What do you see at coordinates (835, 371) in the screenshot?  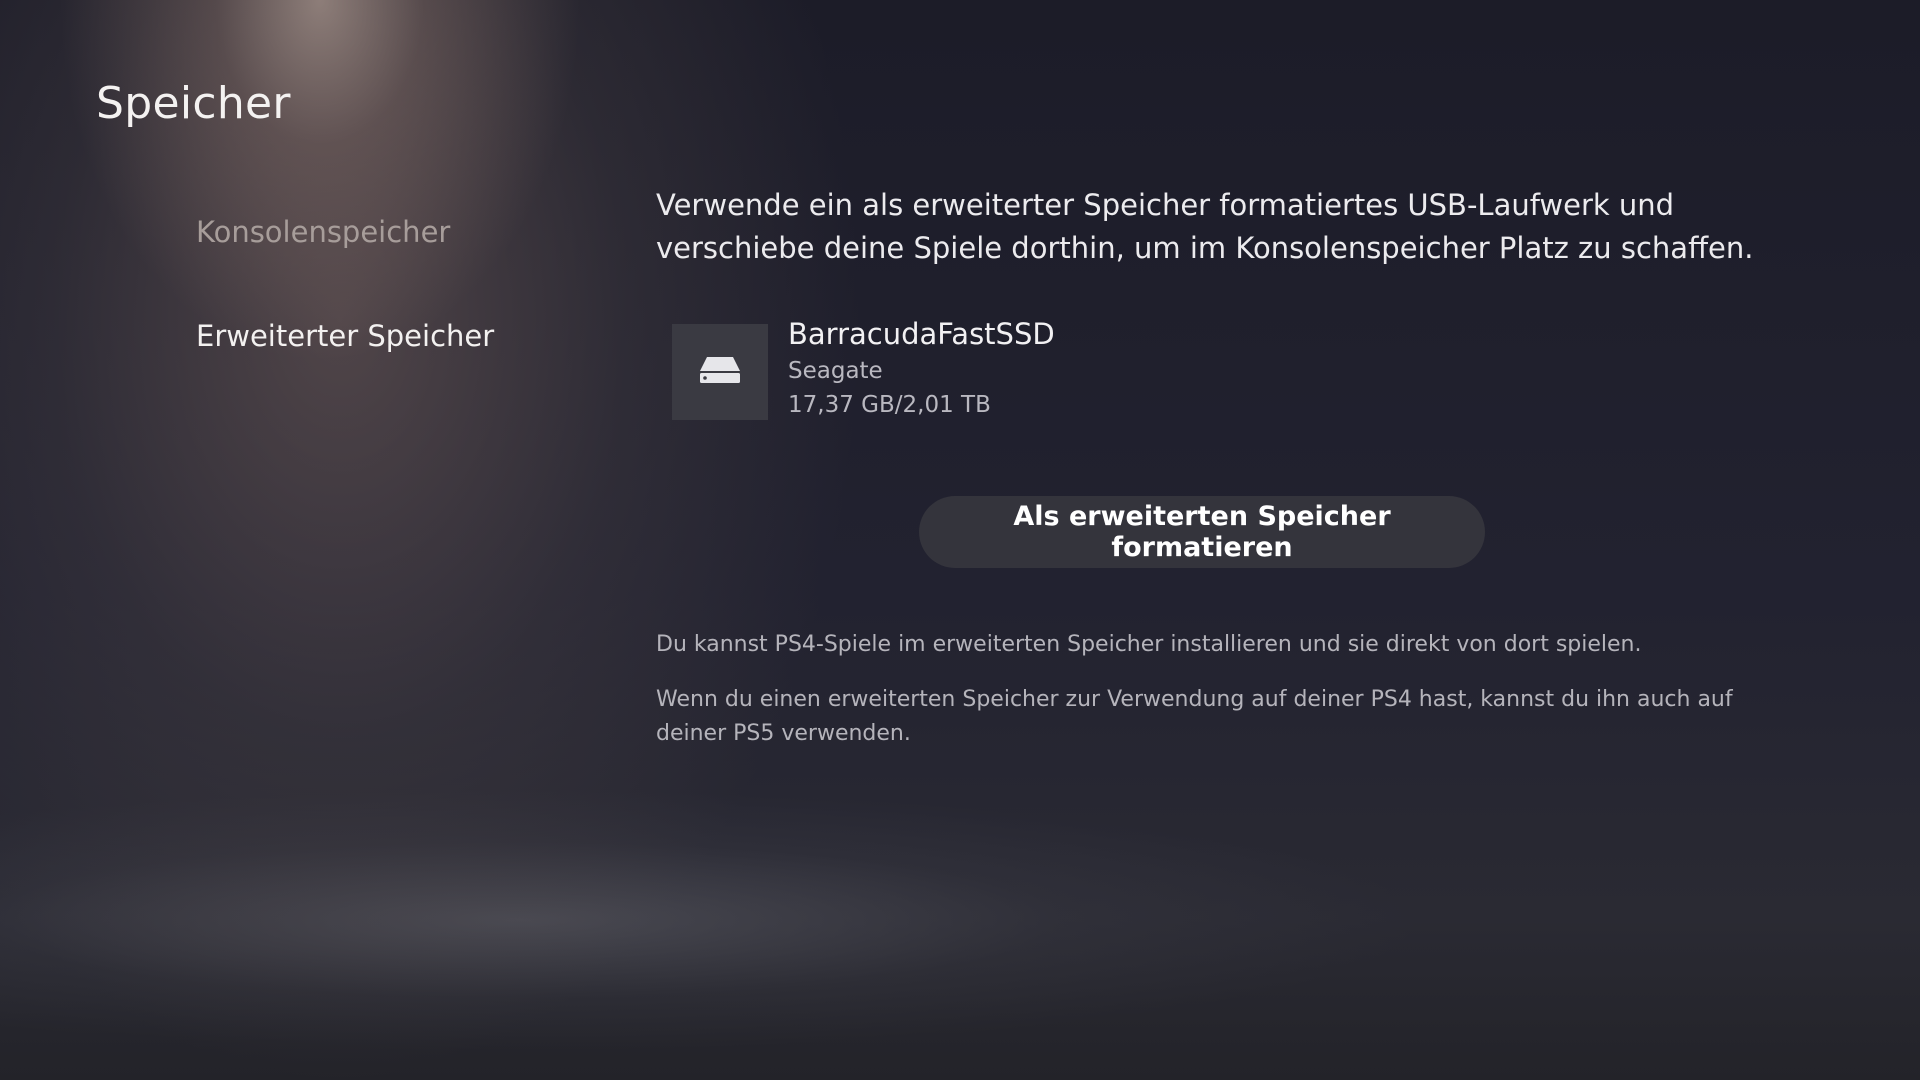 I see `device-vendor: Seagate` at bounding box center [835, 371].